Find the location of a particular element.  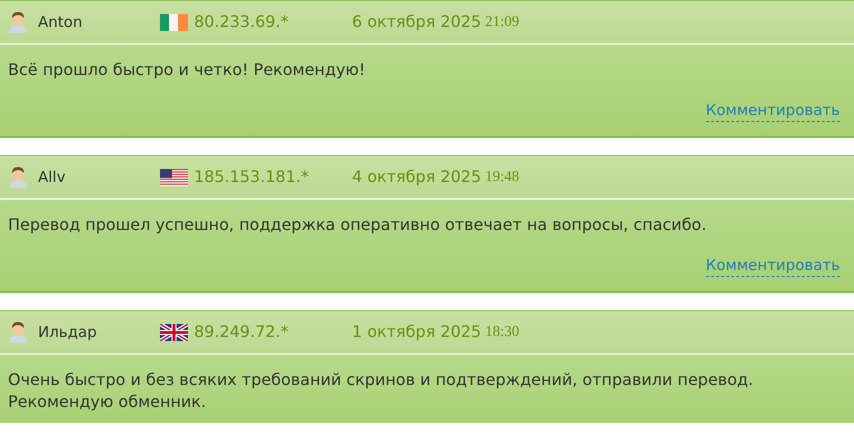

review-time: 19:48 is located at coordinates (502, 177).